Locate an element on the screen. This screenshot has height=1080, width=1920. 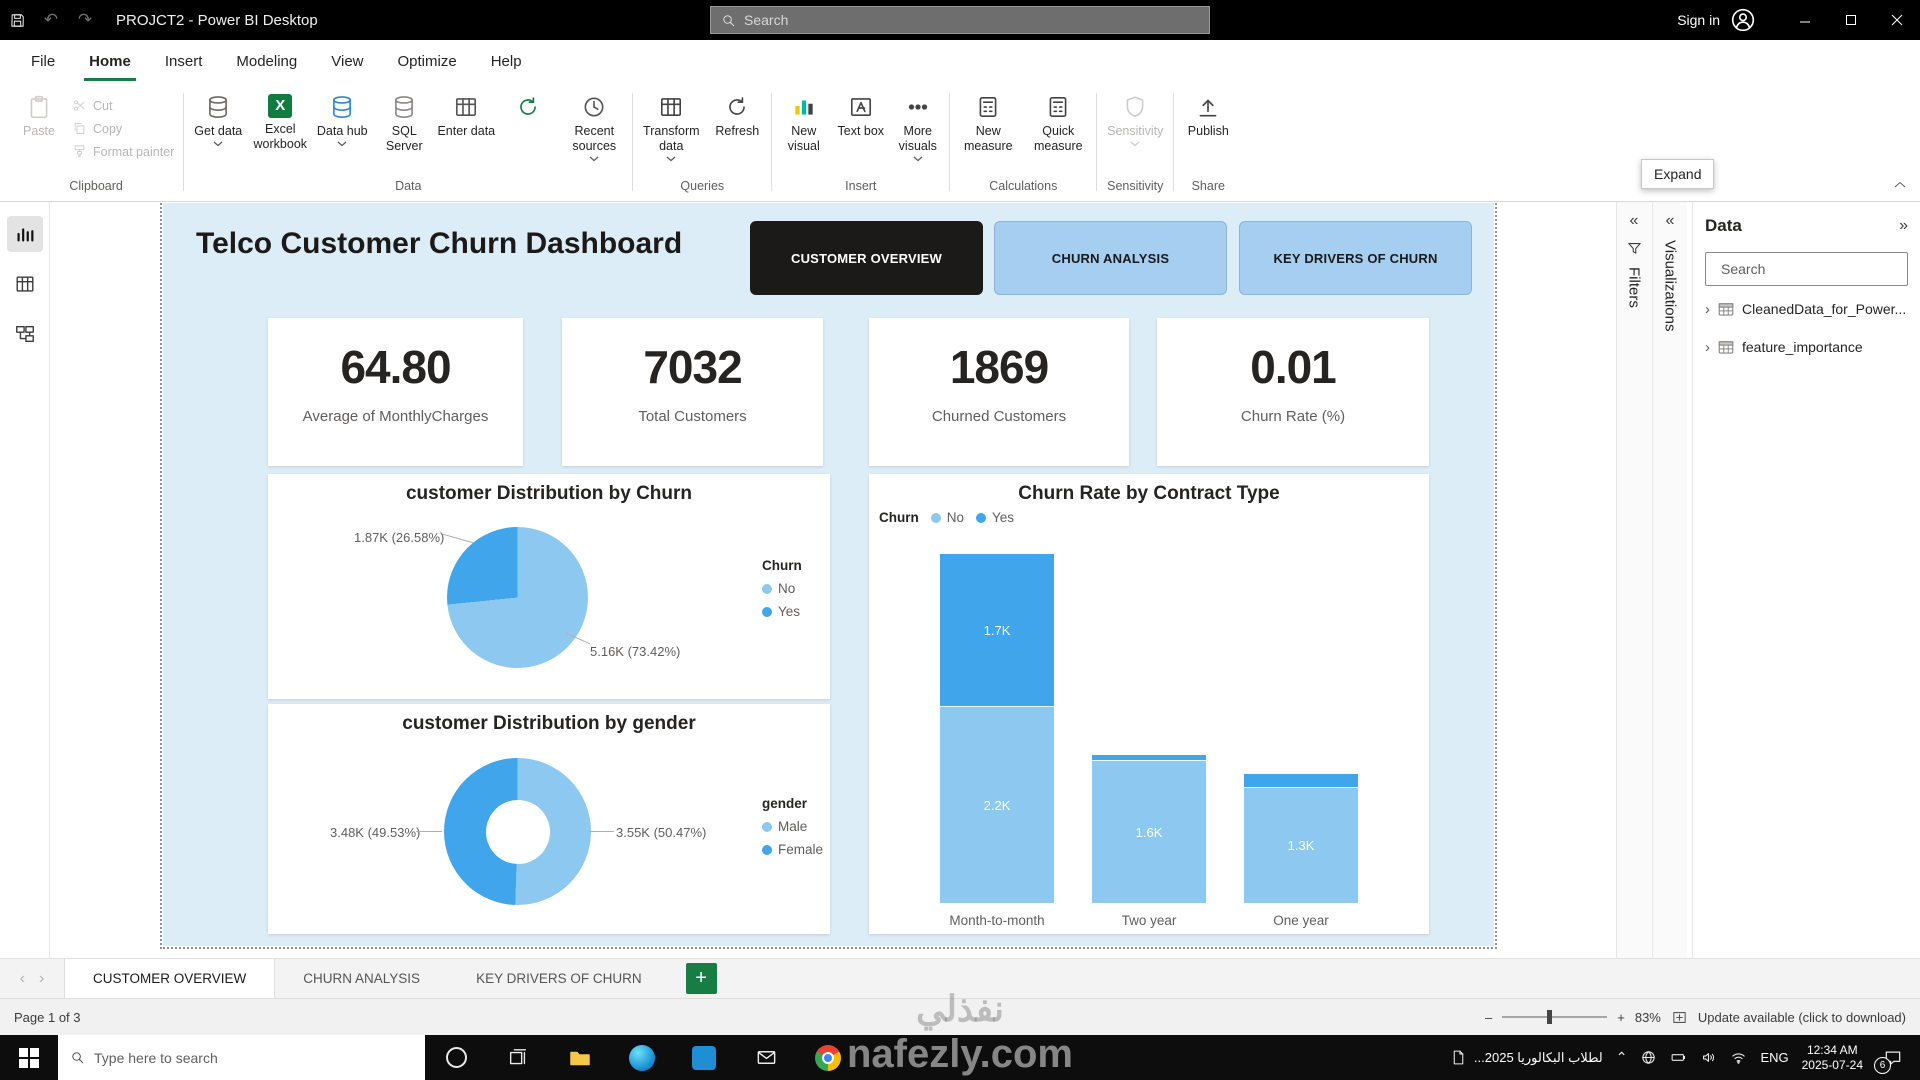
edge-icon is located at coordinates (642, 1057).